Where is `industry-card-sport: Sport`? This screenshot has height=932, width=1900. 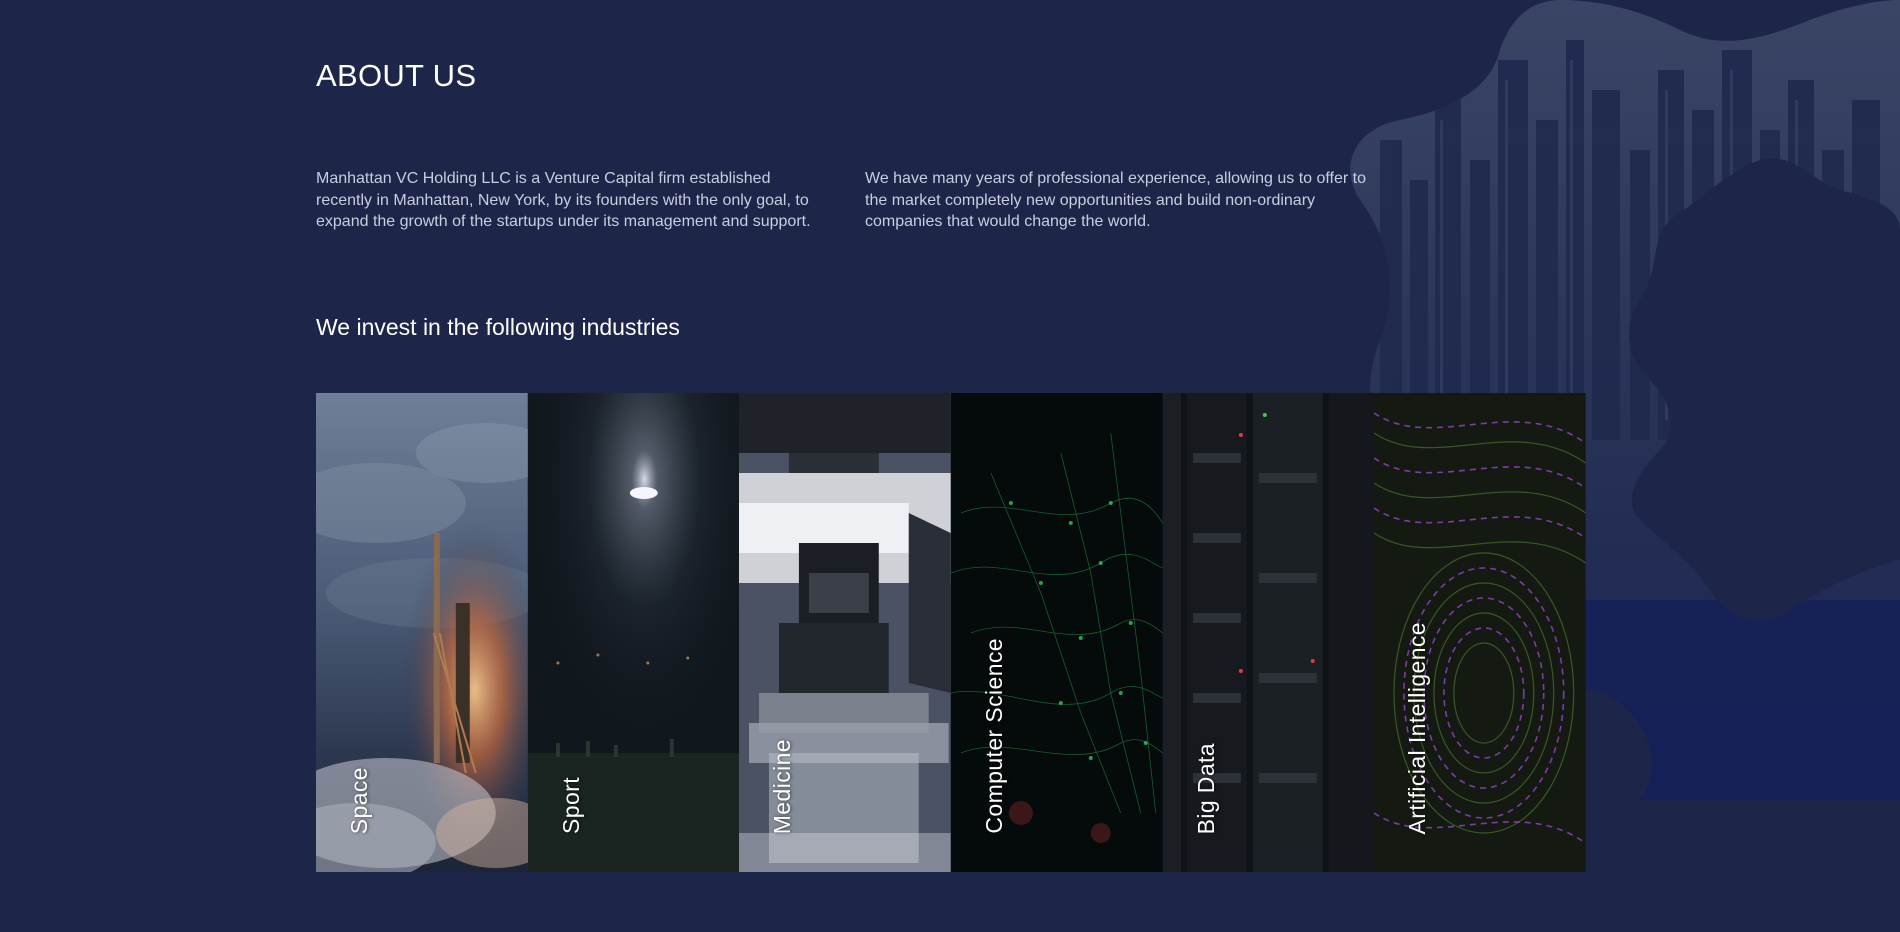 industry-card-sport: Sport is located at coordinates (633, 632).